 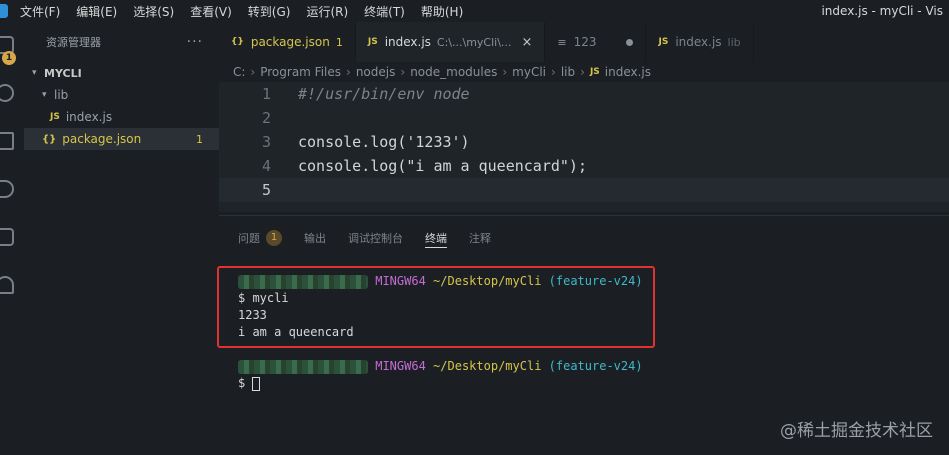 What do you see at coordinates (7, 93) in the screenshot?
I see `search-icon` at bounding box center [7, 93].